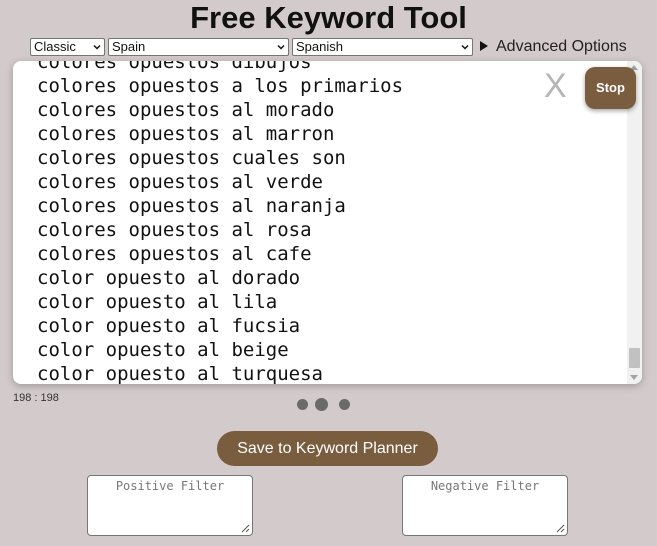 The height and width of the screenshot is (546, 657). I want to click on country-select-value: Spain, so click(129, 46).